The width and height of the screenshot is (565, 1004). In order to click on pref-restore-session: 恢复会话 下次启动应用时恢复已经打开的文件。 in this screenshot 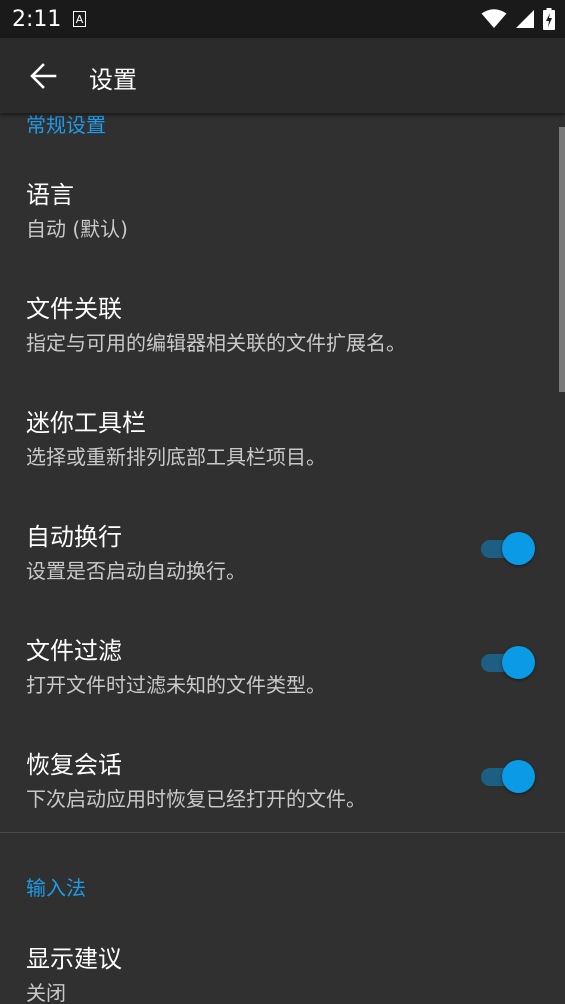, I will do `click(282, 802)`.